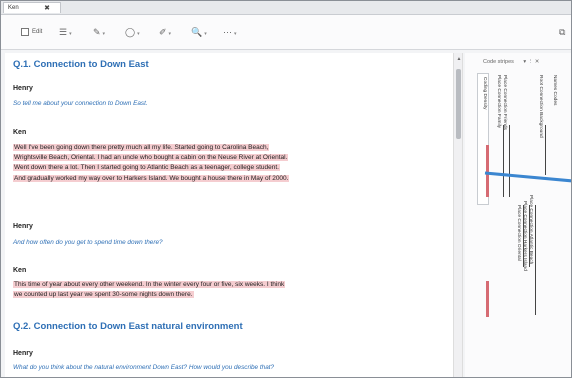 The height and width of the screenshot is (378, 572). I want to click on scroll-thumb, so click(458, 104).